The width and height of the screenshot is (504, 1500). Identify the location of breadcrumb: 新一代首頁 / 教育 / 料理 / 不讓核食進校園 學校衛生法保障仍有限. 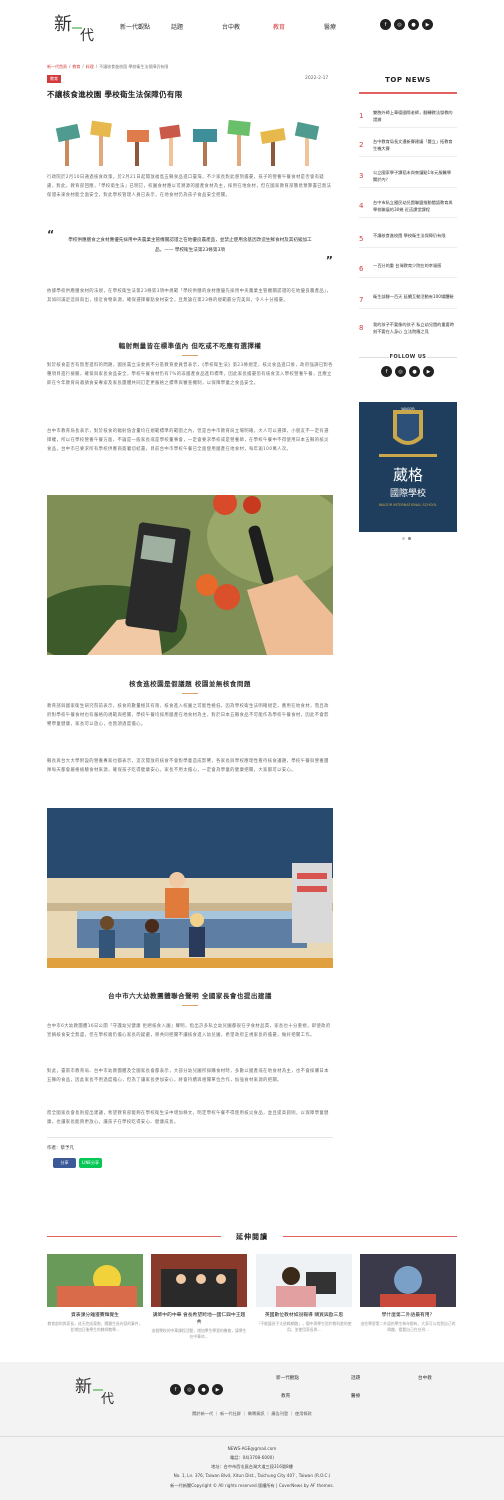
(108, 66).